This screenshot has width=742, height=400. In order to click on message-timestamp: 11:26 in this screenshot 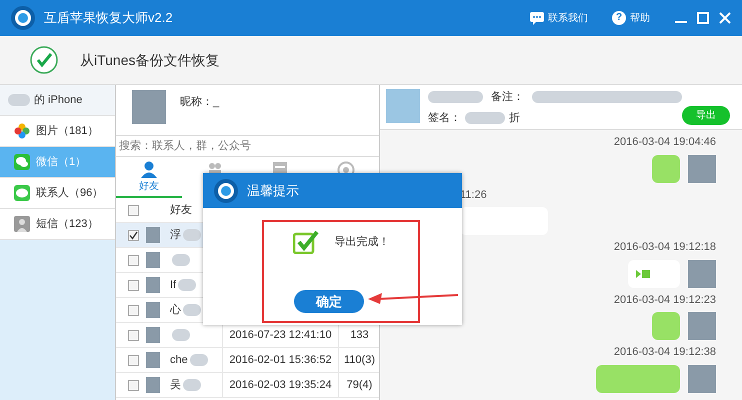, I will do `click(473, 195)`.